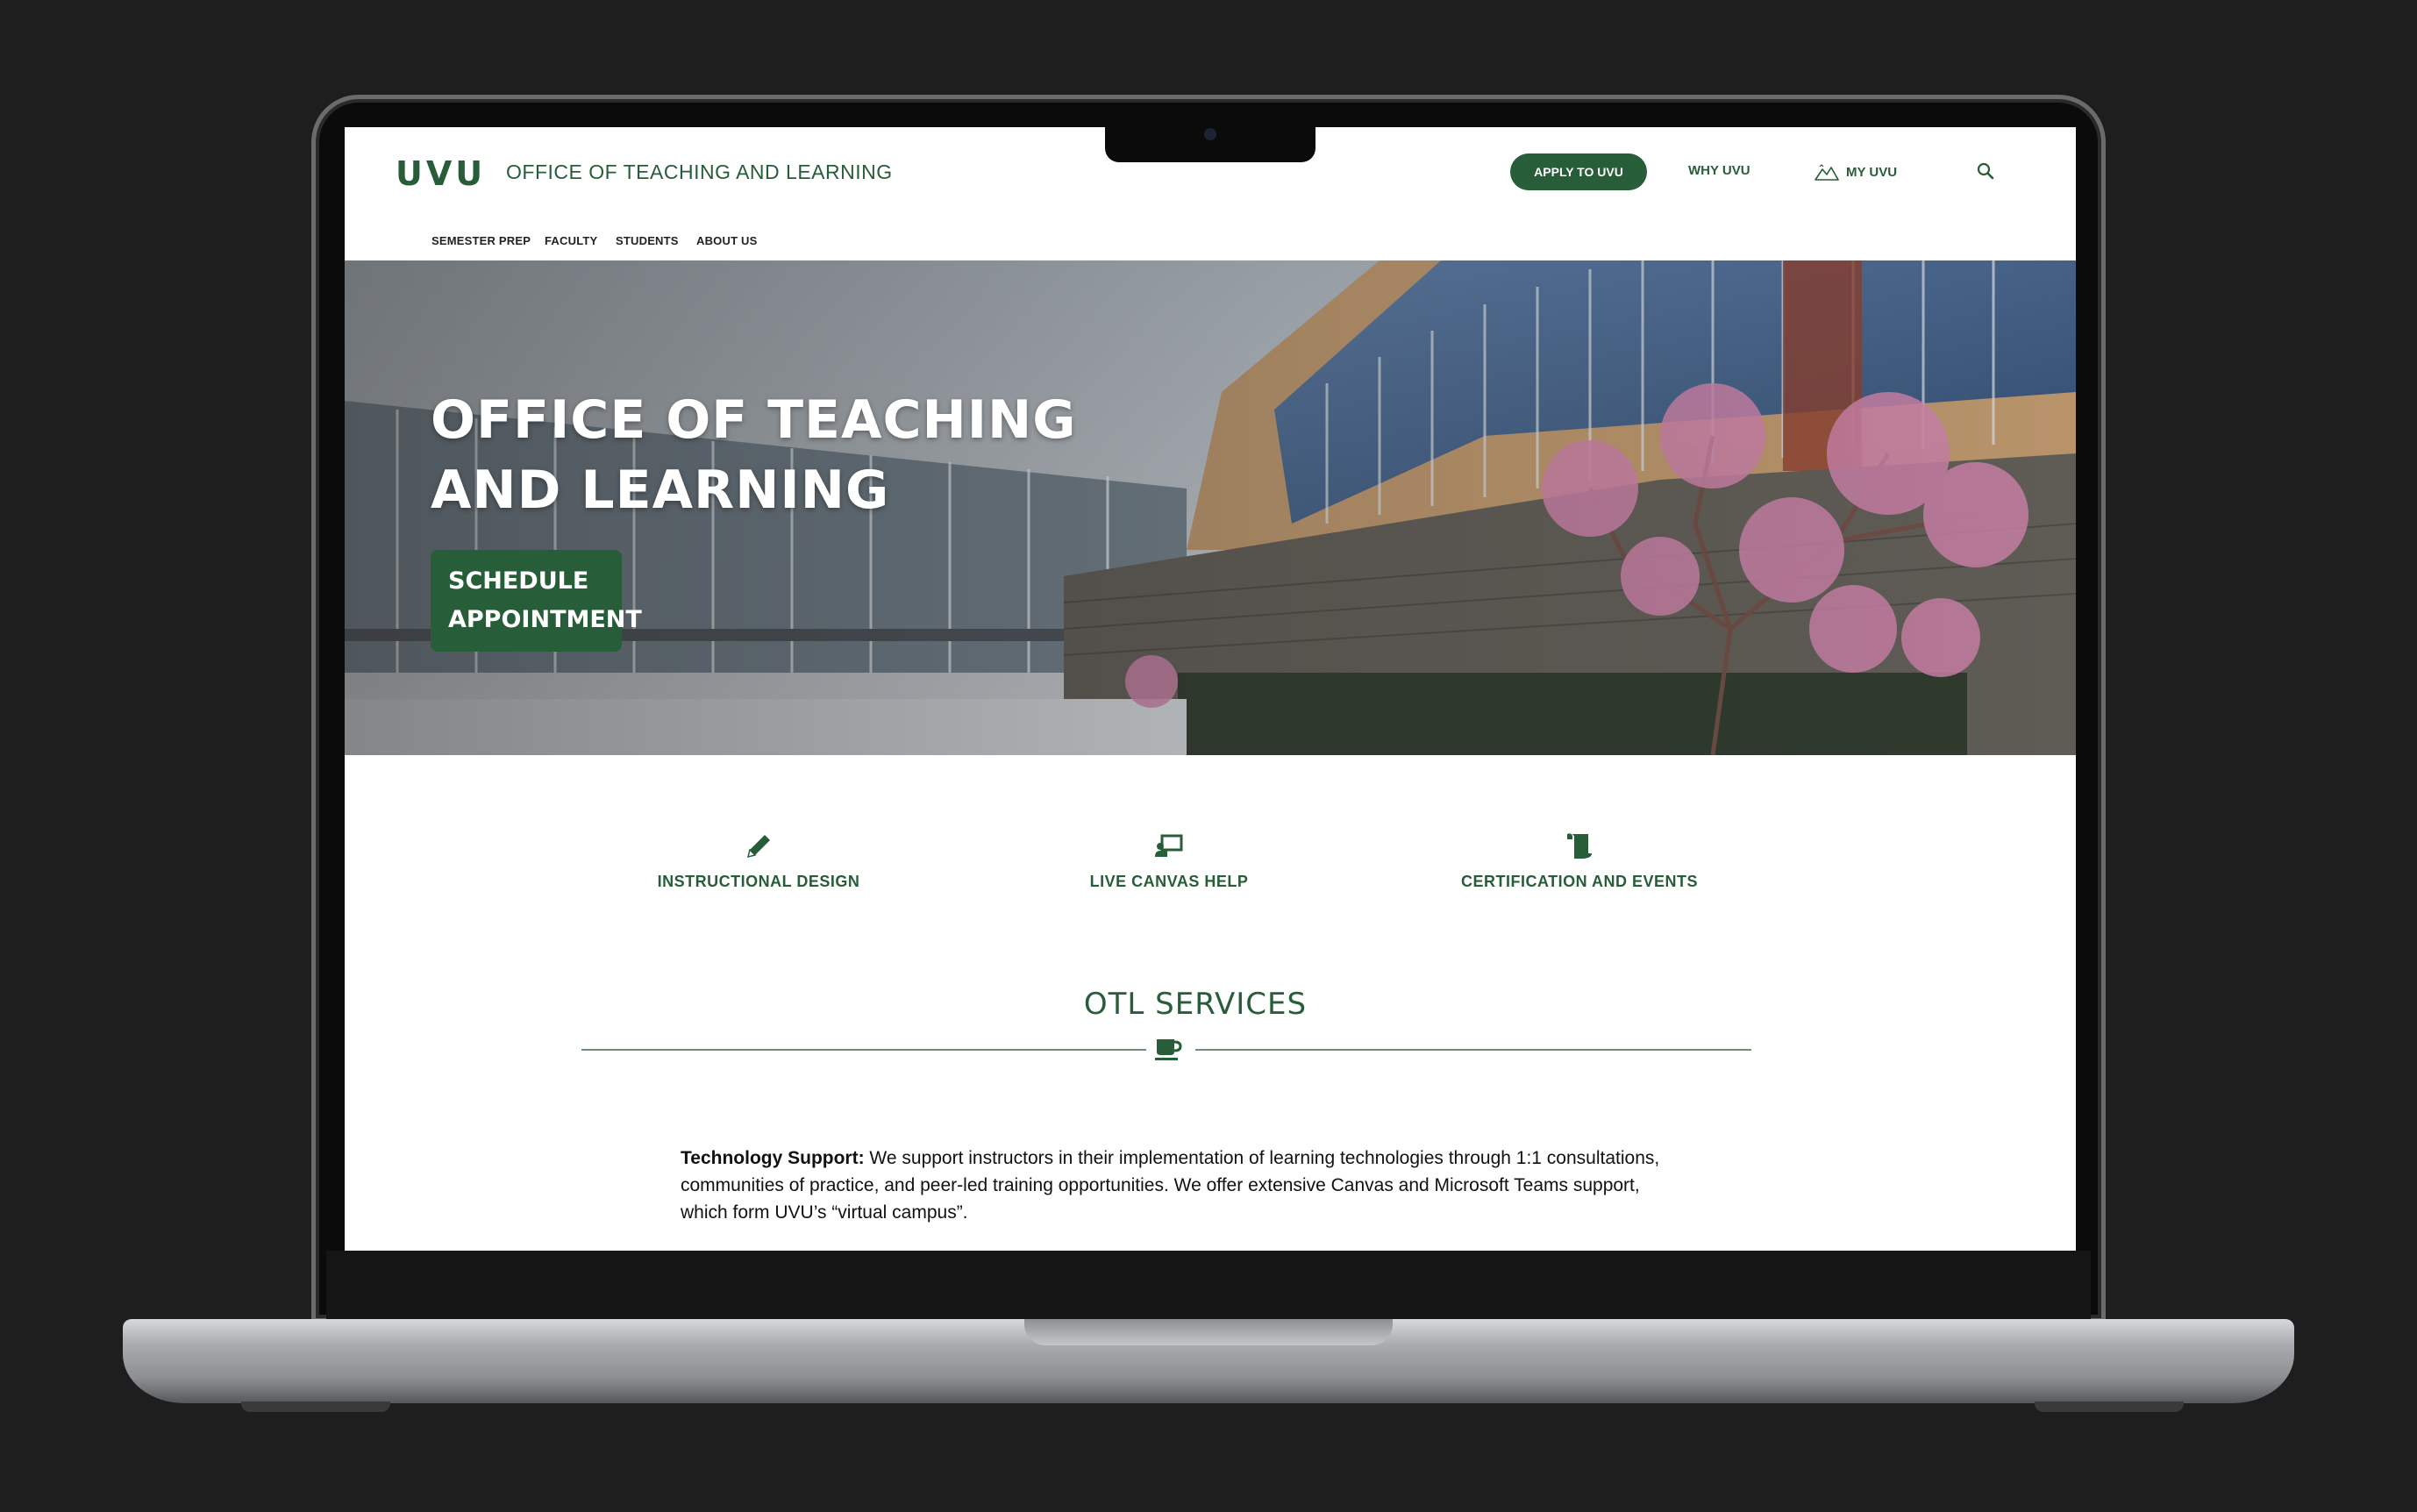  I want to click on scroll-icon, so click(1579, 846).